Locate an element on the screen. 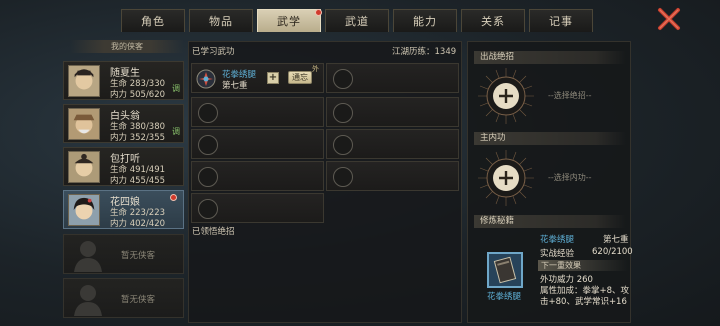  effect-line: 击+80、武学常识+16 is located at coordinates (583, 302).